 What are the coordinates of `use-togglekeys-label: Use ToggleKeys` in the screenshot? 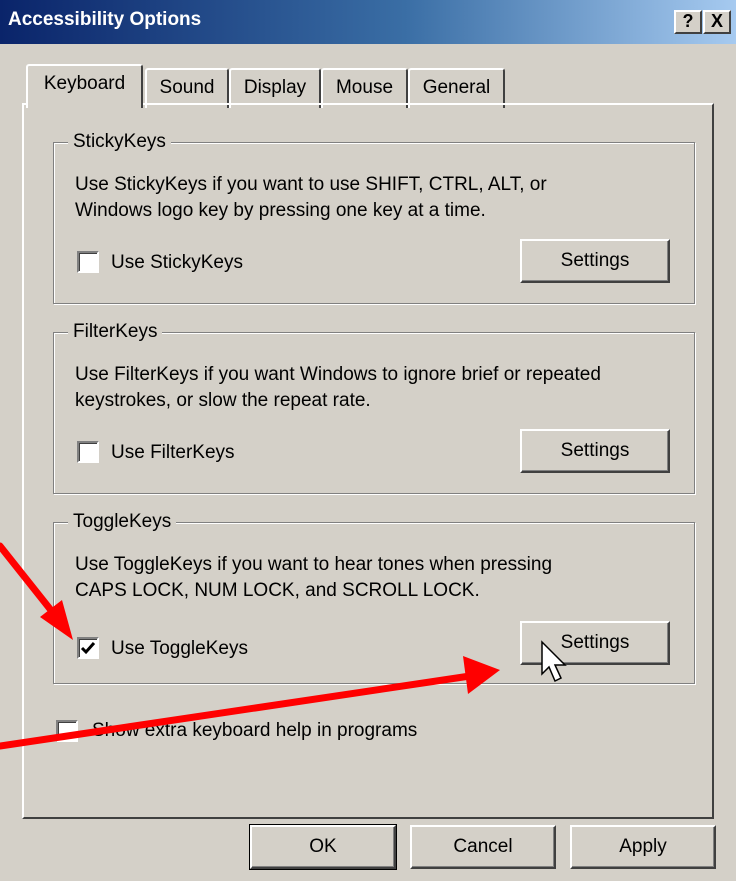 It's located at (179, 649).